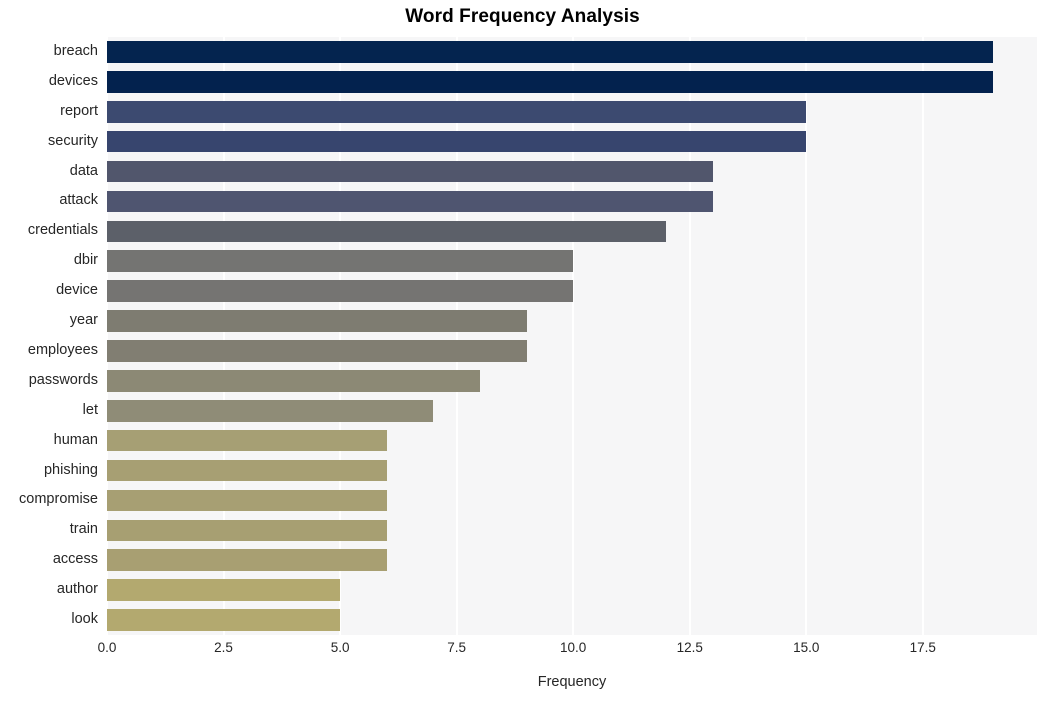  What do you see at coordinates (572, 682) in the screenshot?
I see `x-axis-title: Frequency` at bounding box center [572, 682].